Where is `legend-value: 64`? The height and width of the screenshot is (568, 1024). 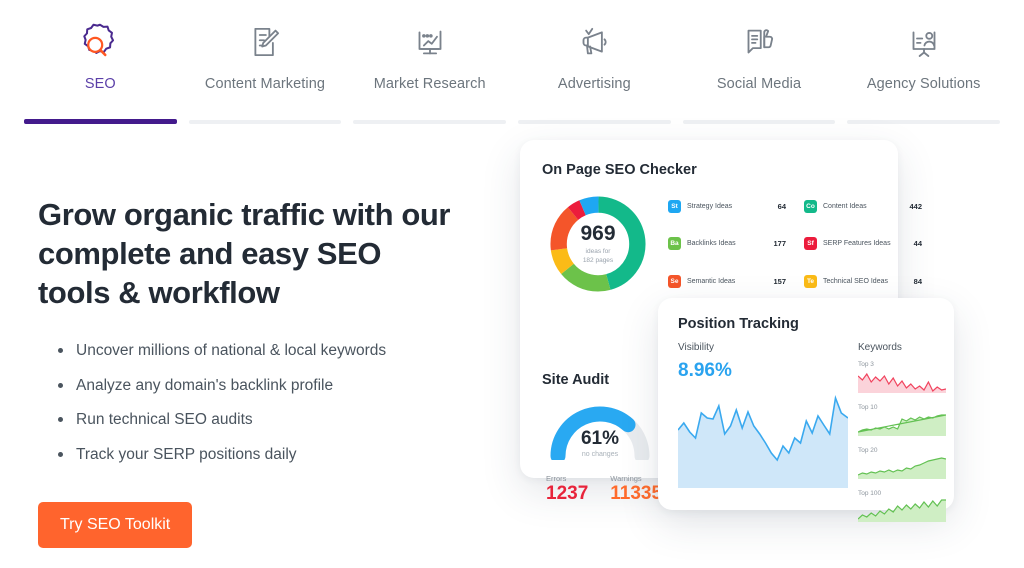
legend-value: 64 is located at coordinates (781, 206).